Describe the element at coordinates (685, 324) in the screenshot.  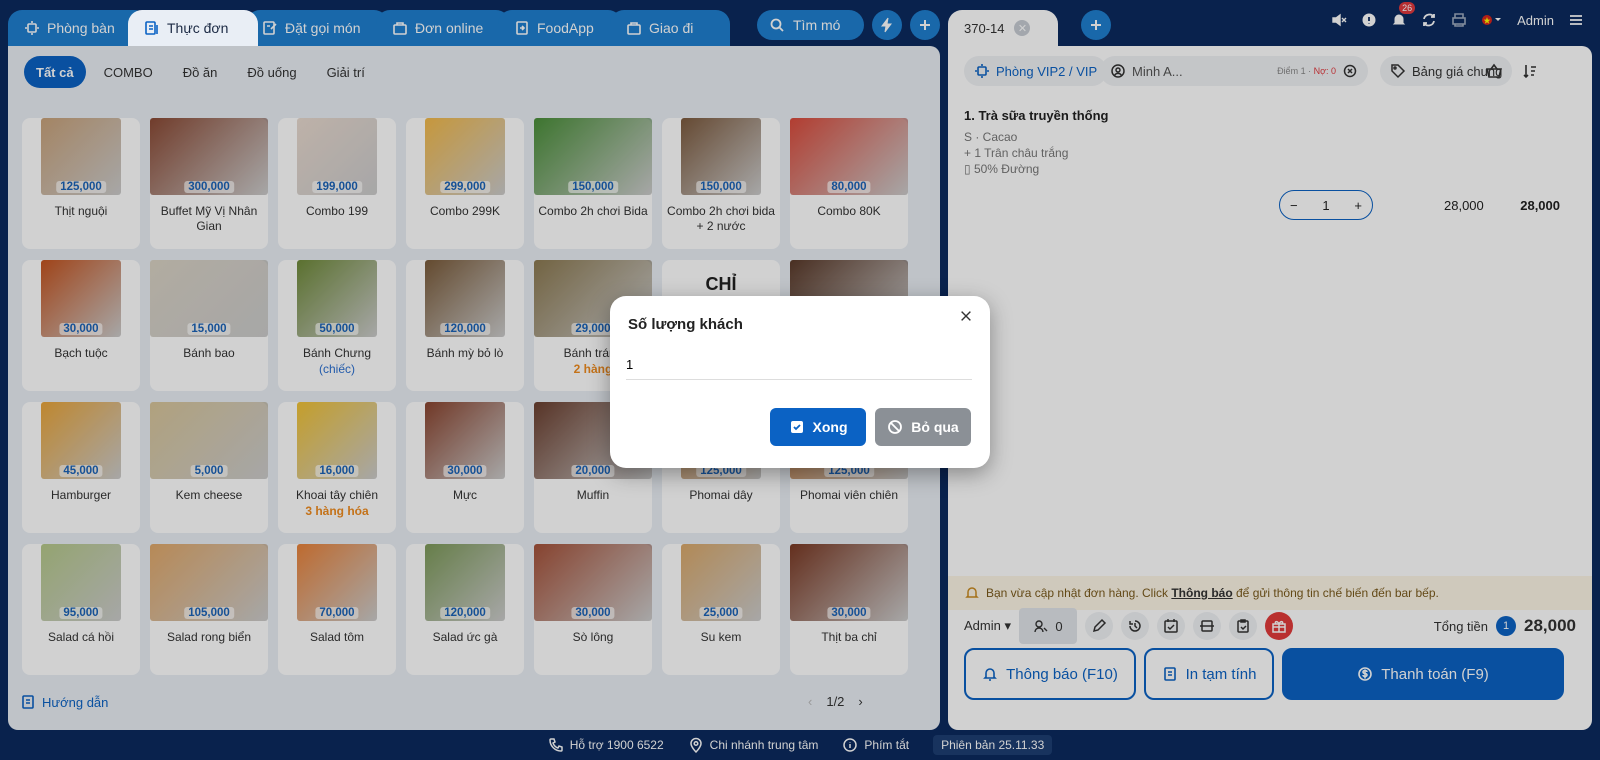
I see `dialog-title: Số lượng khách` at that location.